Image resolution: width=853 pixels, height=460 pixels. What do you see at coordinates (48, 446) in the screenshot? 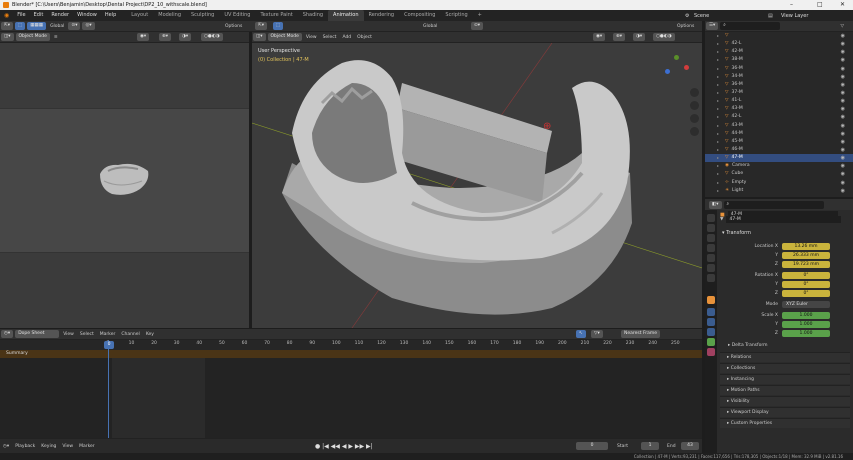
I see `menu-keying: Keying` at bounding box center [48, 446].